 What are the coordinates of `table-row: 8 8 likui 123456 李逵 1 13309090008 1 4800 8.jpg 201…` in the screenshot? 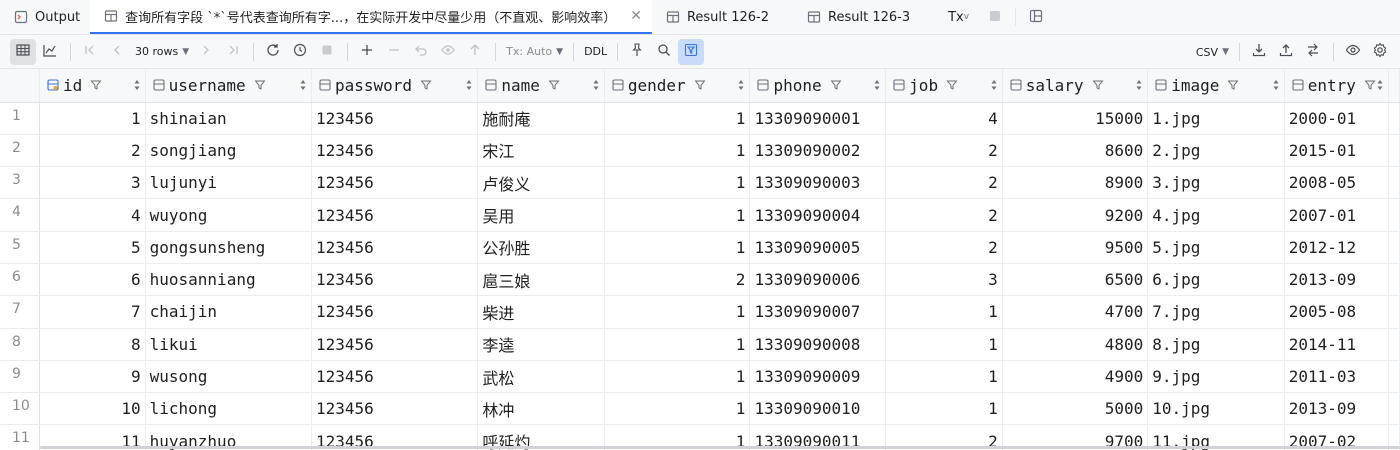 It's located at (700, 344).